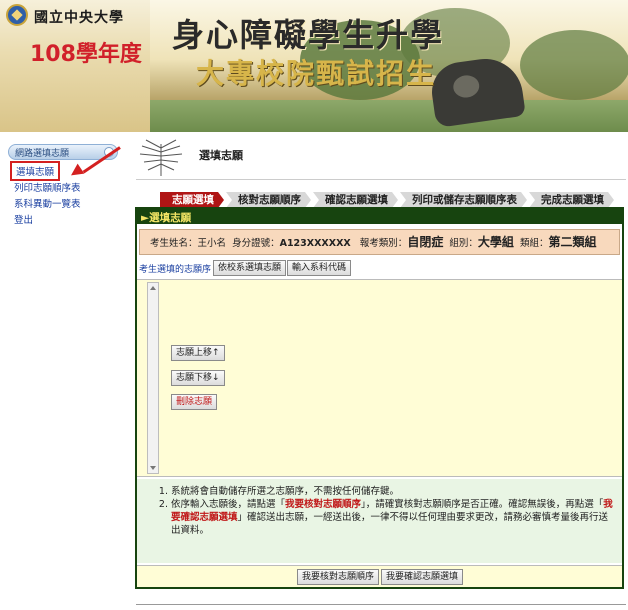 The height and width of the screenshot is (610, 628). What do you see at coordinates (383, 243) in the screenshot?
I see `category-label: 報考類別：` at bounding box center [383, 243].